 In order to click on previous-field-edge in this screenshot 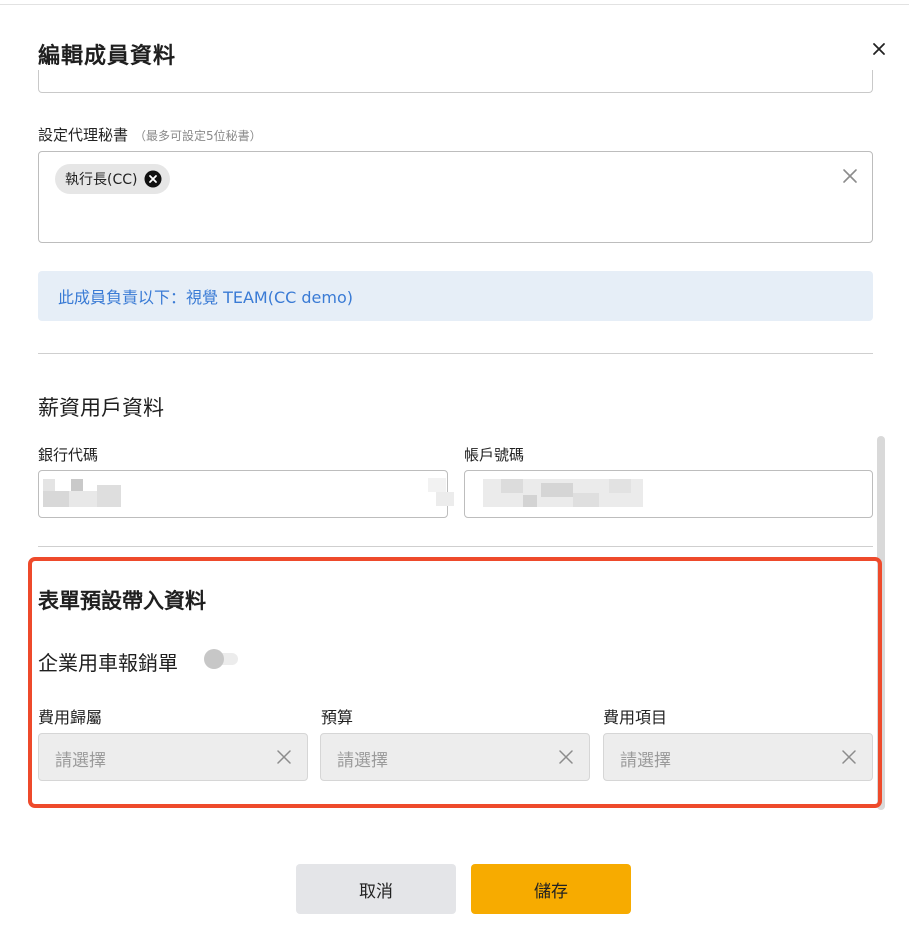, I will do `click(455, 81)`.